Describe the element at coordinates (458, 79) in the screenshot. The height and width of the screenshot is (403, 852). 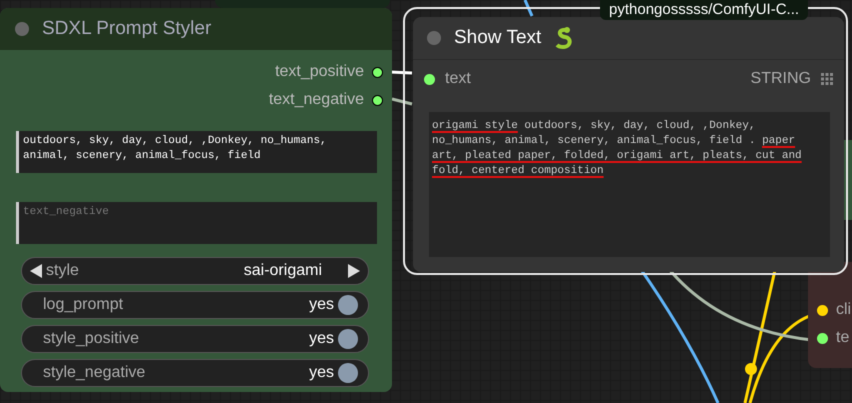
I see `input-label: text` at that location.